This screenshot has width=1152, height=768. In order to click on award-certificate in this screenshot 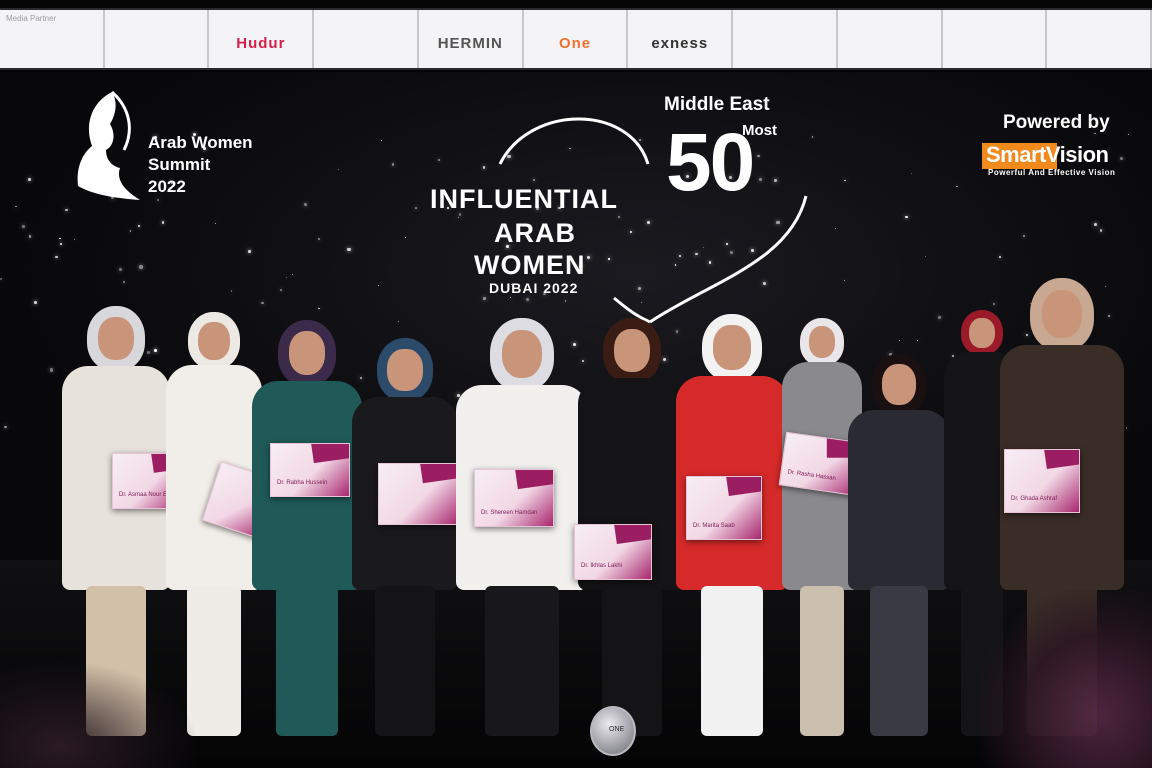, I will do `click(419, 494)`.